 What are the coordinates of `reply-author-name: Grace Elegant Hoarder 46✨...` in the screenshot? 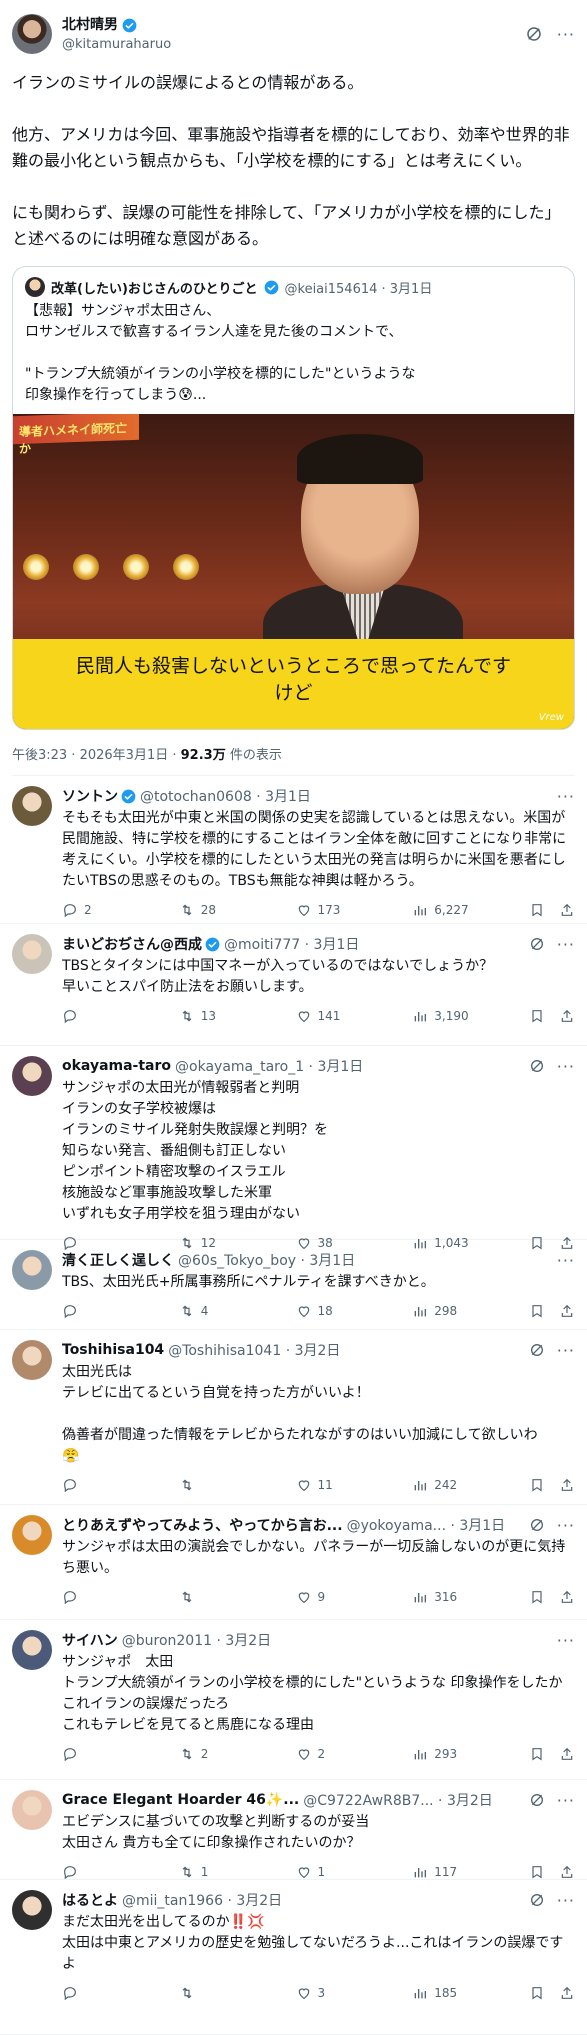 It's located at (180, 1800).